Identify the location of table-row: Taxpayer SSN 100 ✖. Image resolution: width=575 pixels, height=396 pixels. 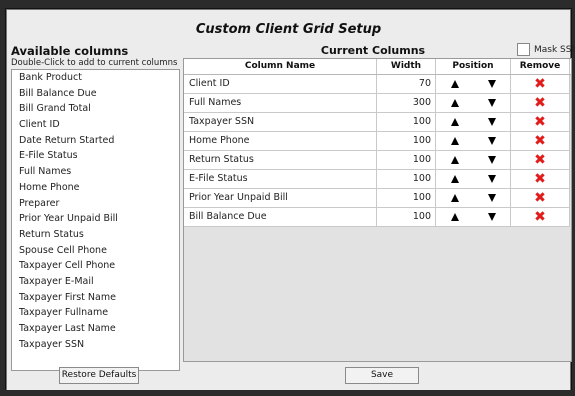
(377, 122).